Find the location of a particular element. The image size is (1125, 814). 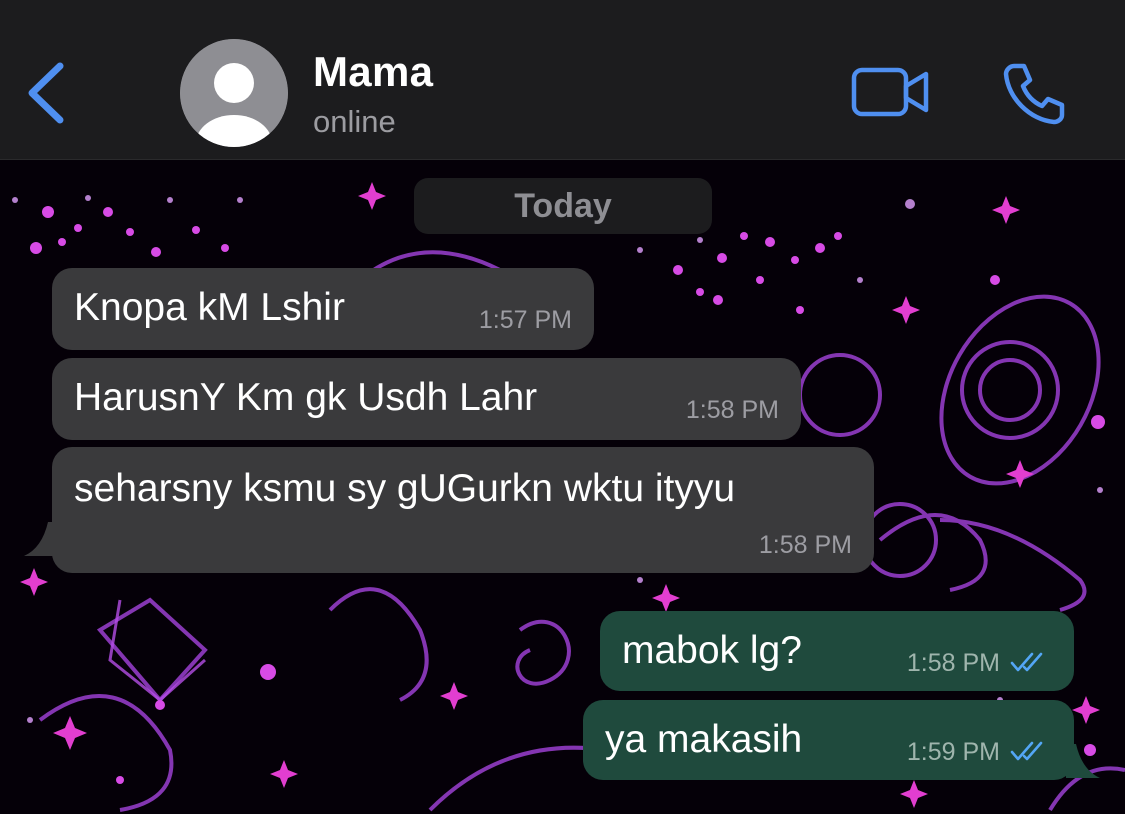

video-camera-icon is located at coordinates (890, 92).